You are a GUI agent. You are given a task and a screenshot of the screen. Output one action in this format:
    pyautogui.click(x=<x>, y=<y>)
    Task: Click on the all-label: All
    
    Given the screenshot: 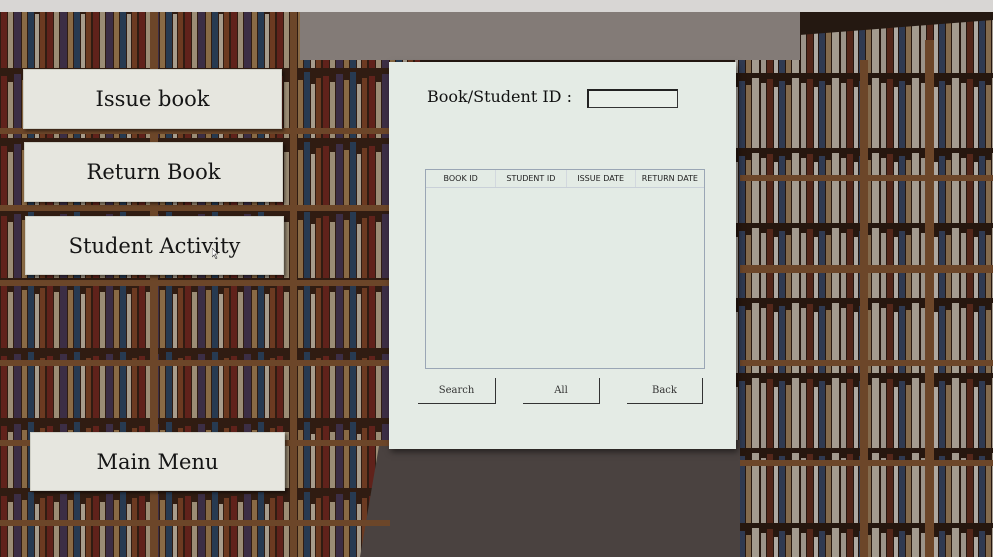 What is the action you would take?
    pyautogui.click(x=561, y=390)
    